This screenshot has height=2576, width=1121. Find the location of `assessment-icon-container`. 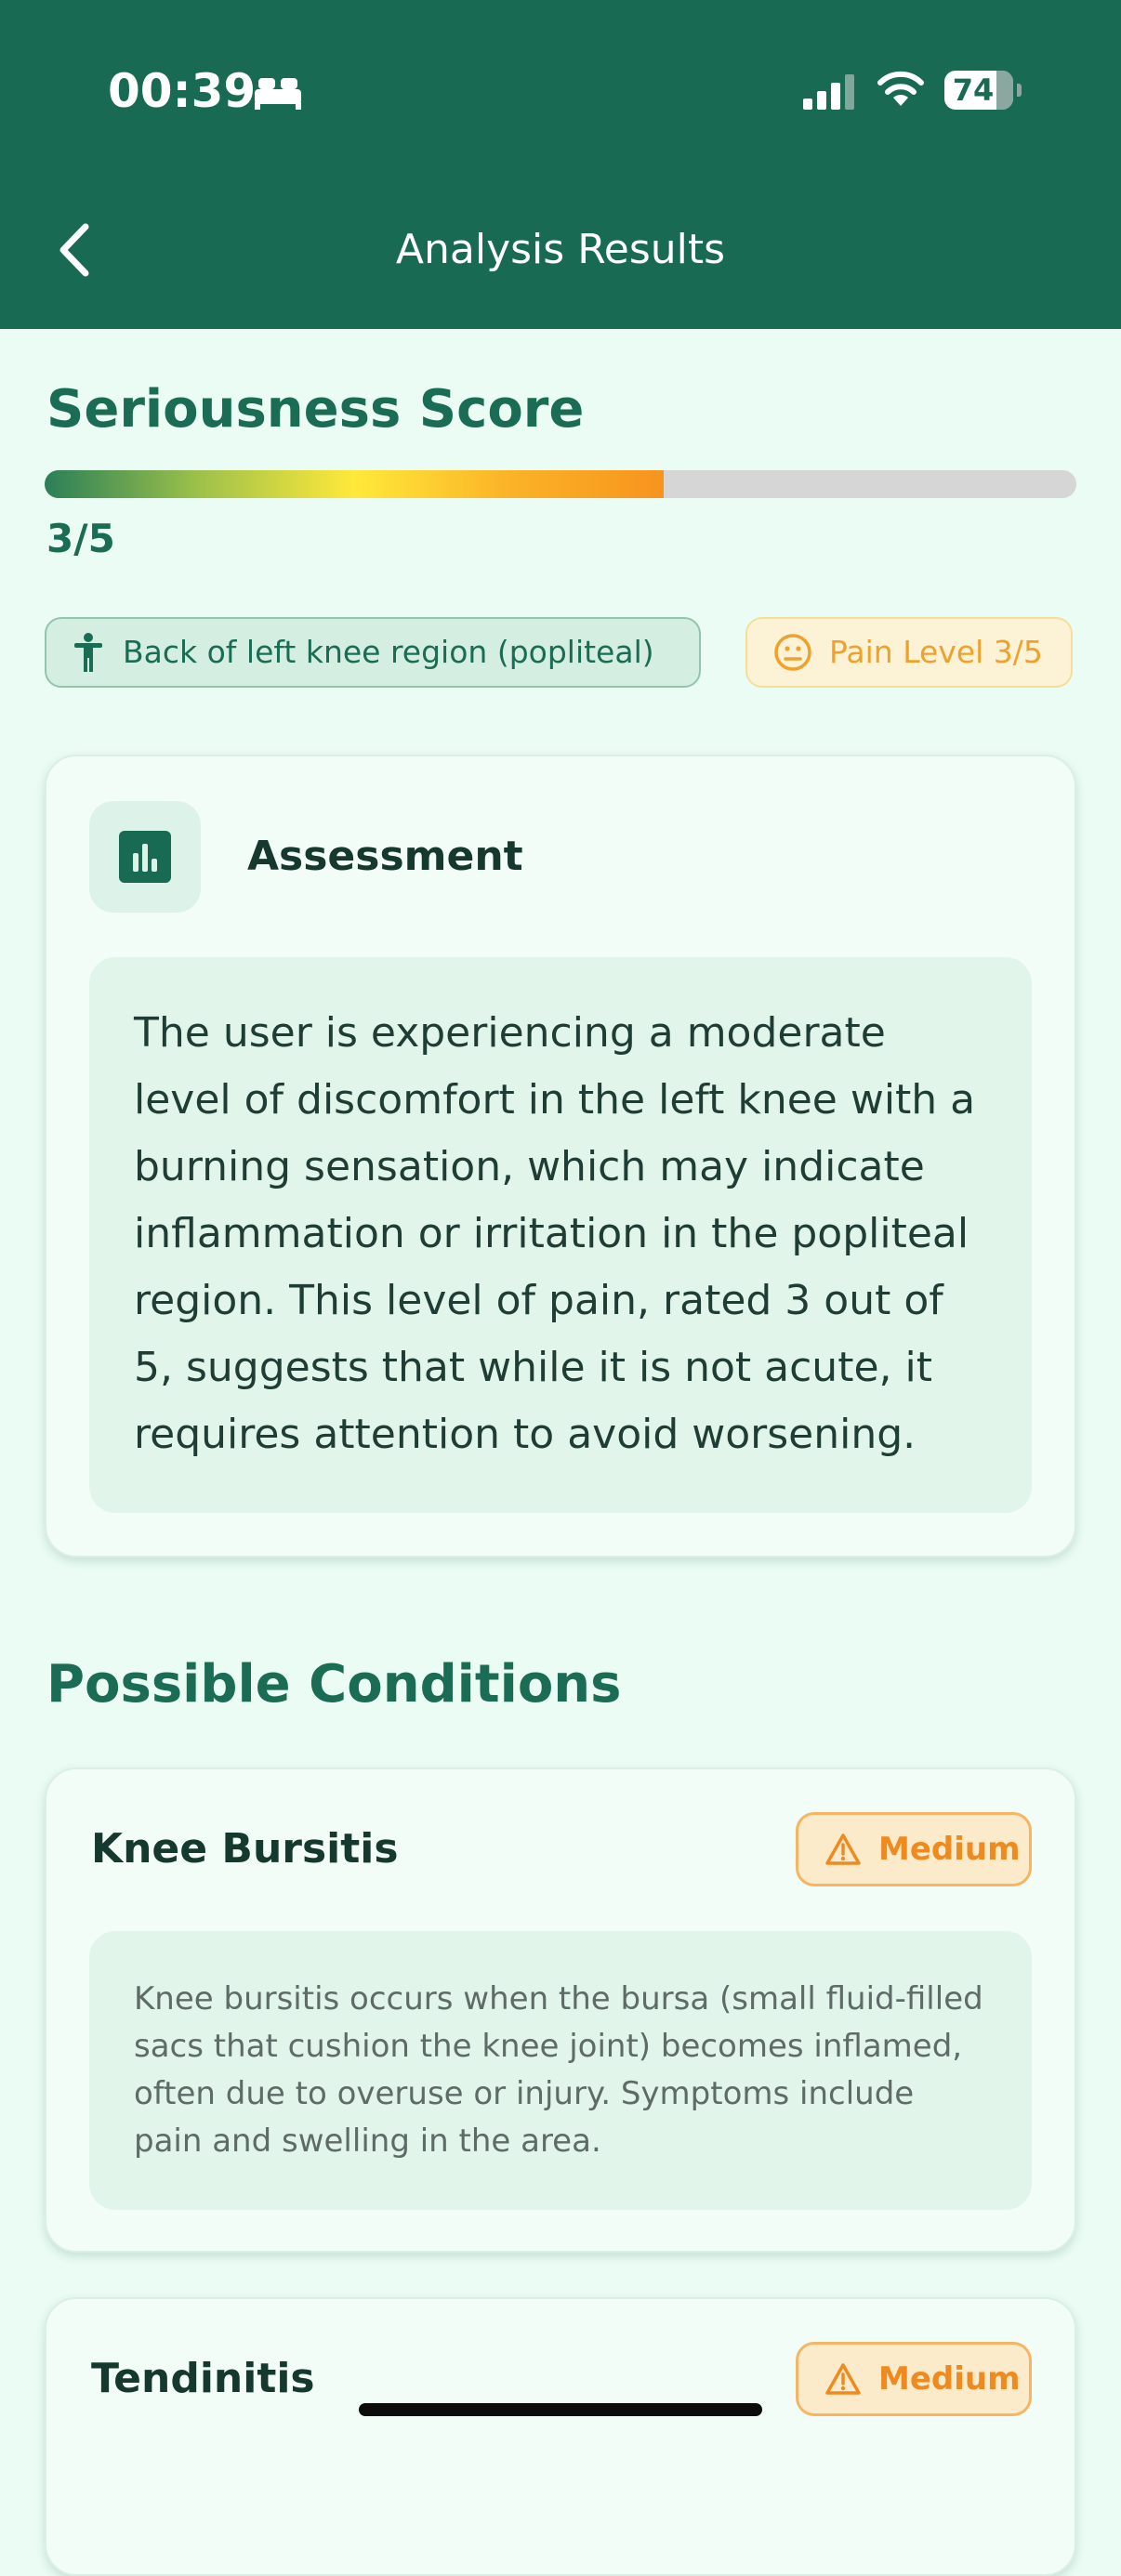

assessment-icon-container is located at coordinates (145, 857).